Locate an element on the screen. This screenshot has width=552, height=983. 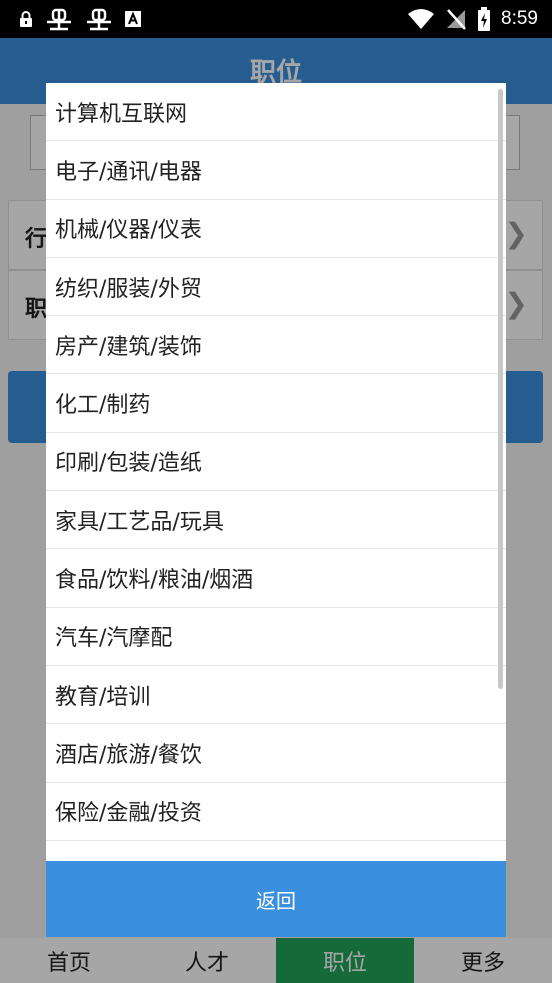
lock-icon is located at coordinates (26, 19).